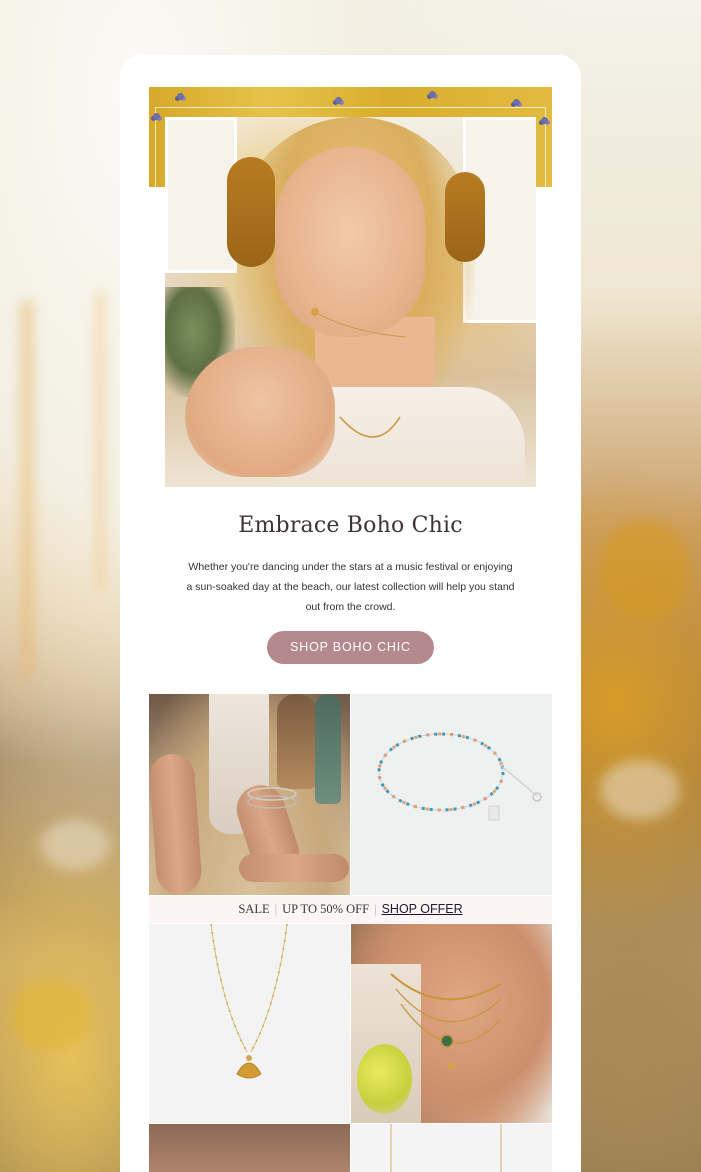 The width and height of the screenshot is (701, 1172). Describe the element at coordinates (350, 525) in the screenshot. I see `hero-title: Embrace Boho Chic` at that location.